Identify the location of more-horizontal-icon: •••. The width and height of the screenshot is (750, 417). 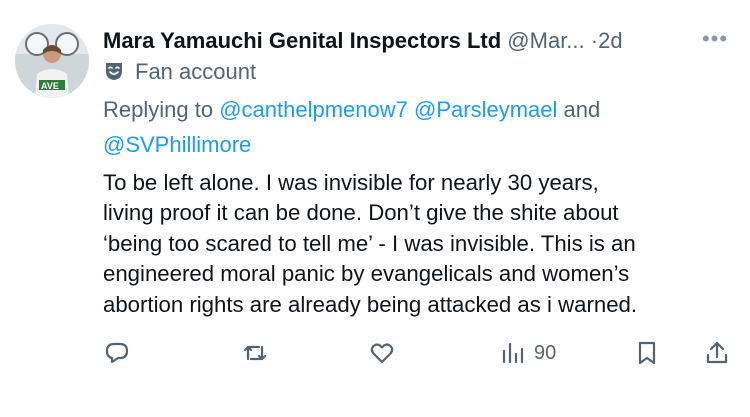
(715, 38).